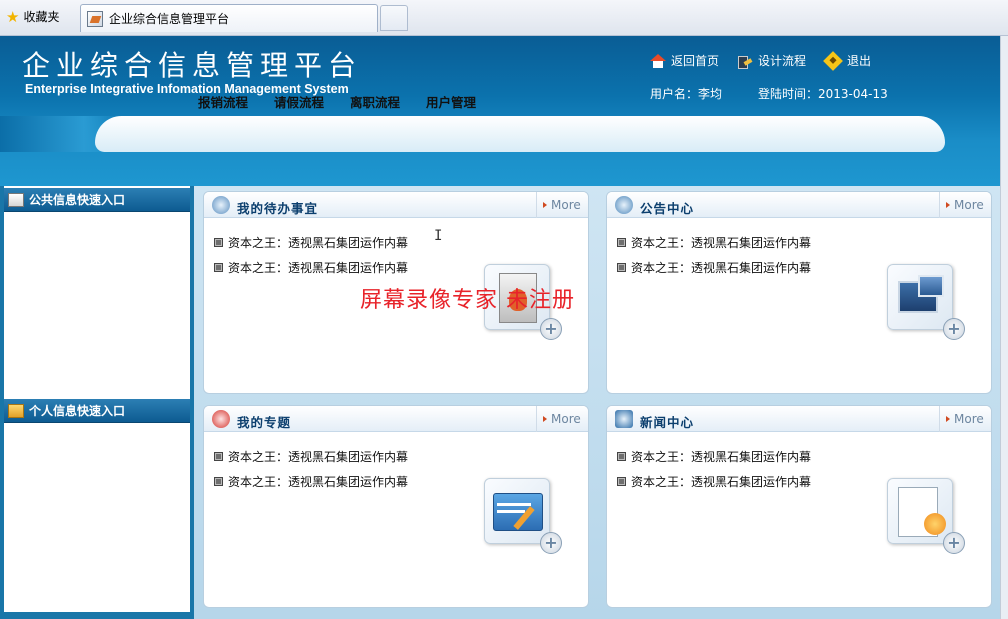  I want to click on exit-icon, so click(833, 60).